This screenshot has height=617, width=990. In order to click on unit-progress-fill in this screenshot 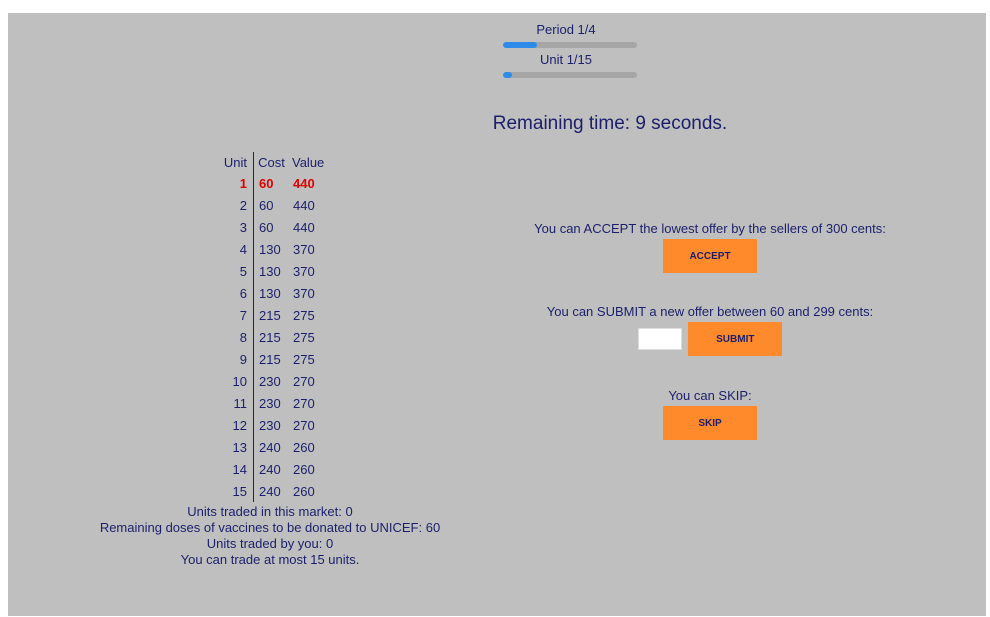, I will do `click(507, 75)`.